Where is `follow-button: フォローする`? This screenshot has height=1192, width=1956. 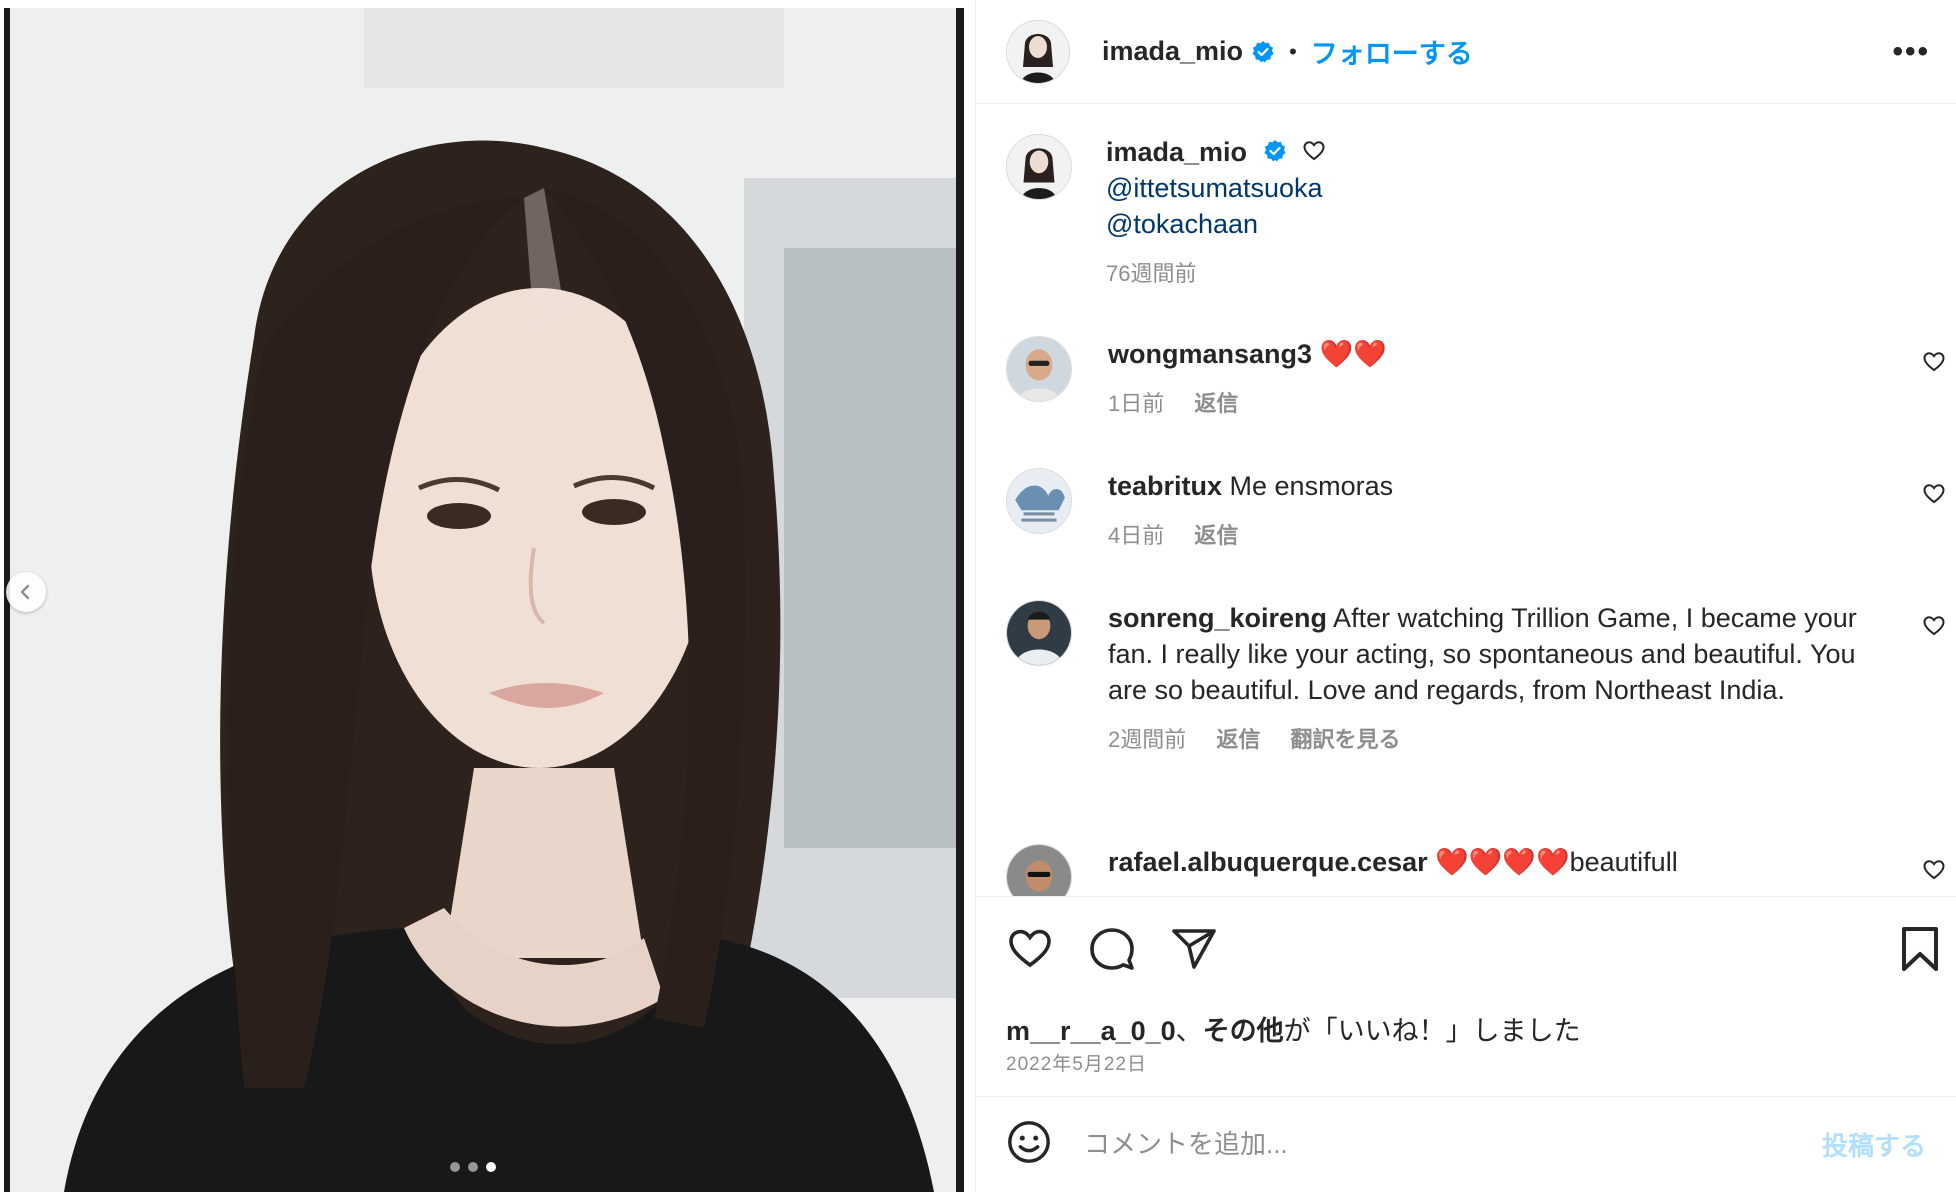 follow-button: フォローする is located at coordinates (1392, 51).